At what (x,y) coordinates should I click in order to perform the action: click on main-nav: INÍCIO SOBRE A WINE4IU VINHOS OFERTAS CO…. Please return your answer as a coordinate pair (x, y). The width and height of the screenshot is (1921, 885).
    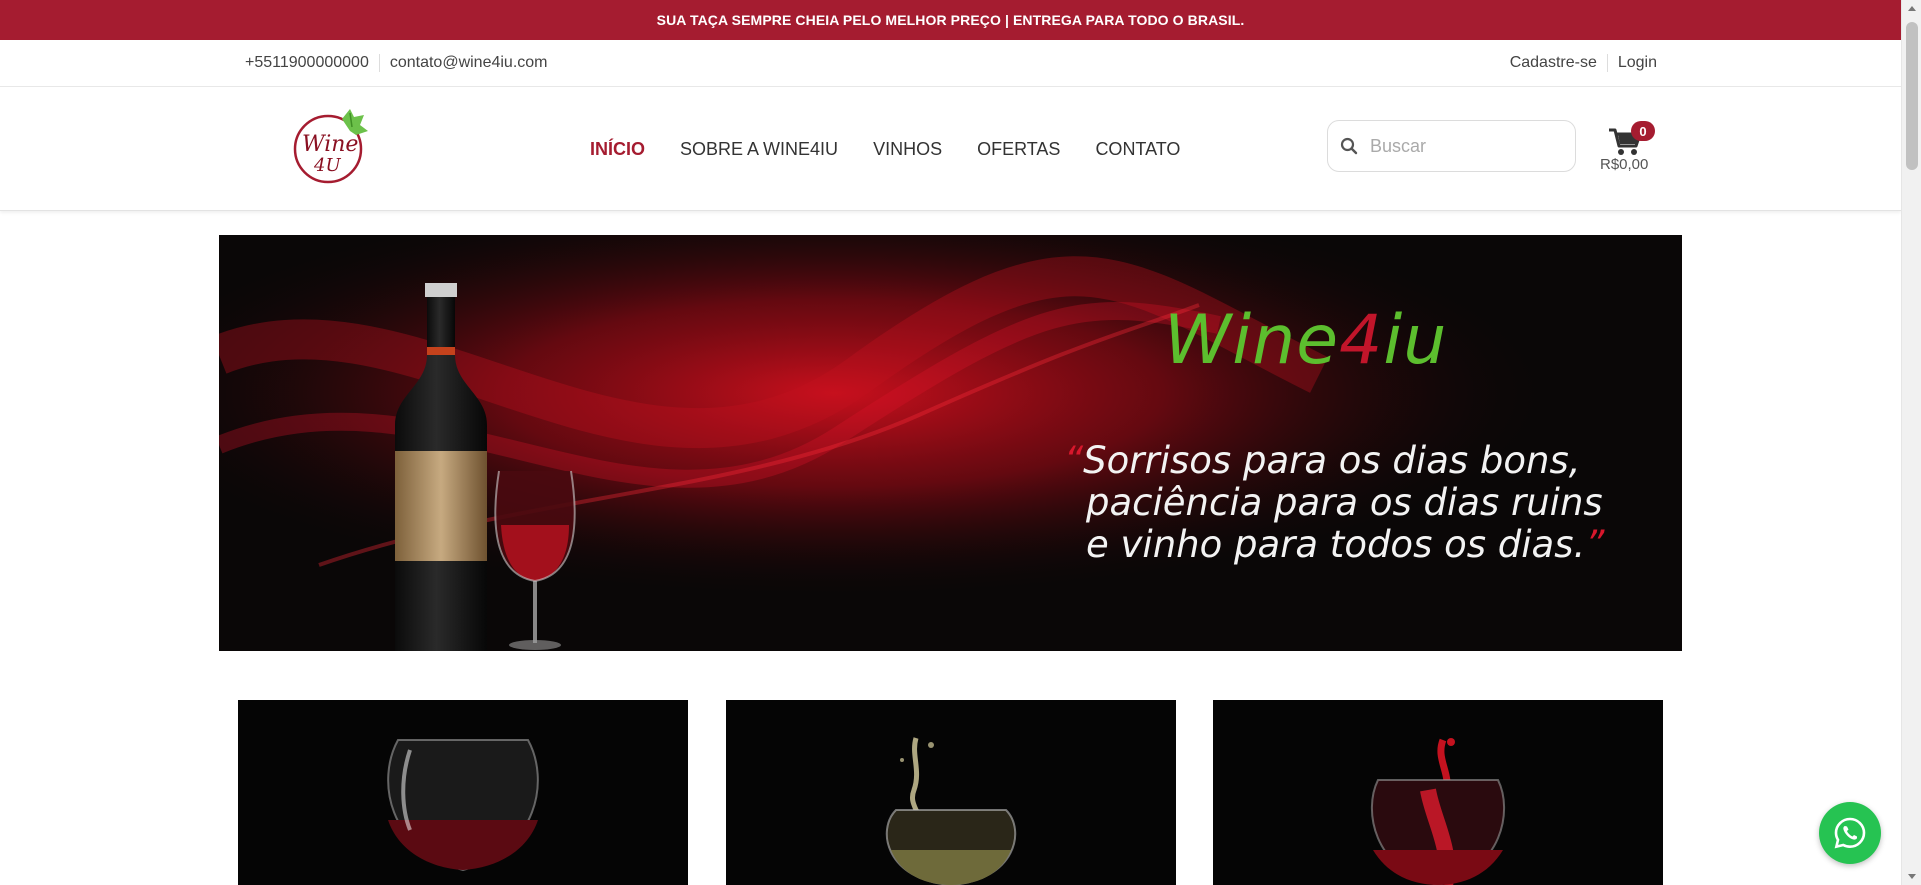
    Looking at the image, I should click on (885, 149).